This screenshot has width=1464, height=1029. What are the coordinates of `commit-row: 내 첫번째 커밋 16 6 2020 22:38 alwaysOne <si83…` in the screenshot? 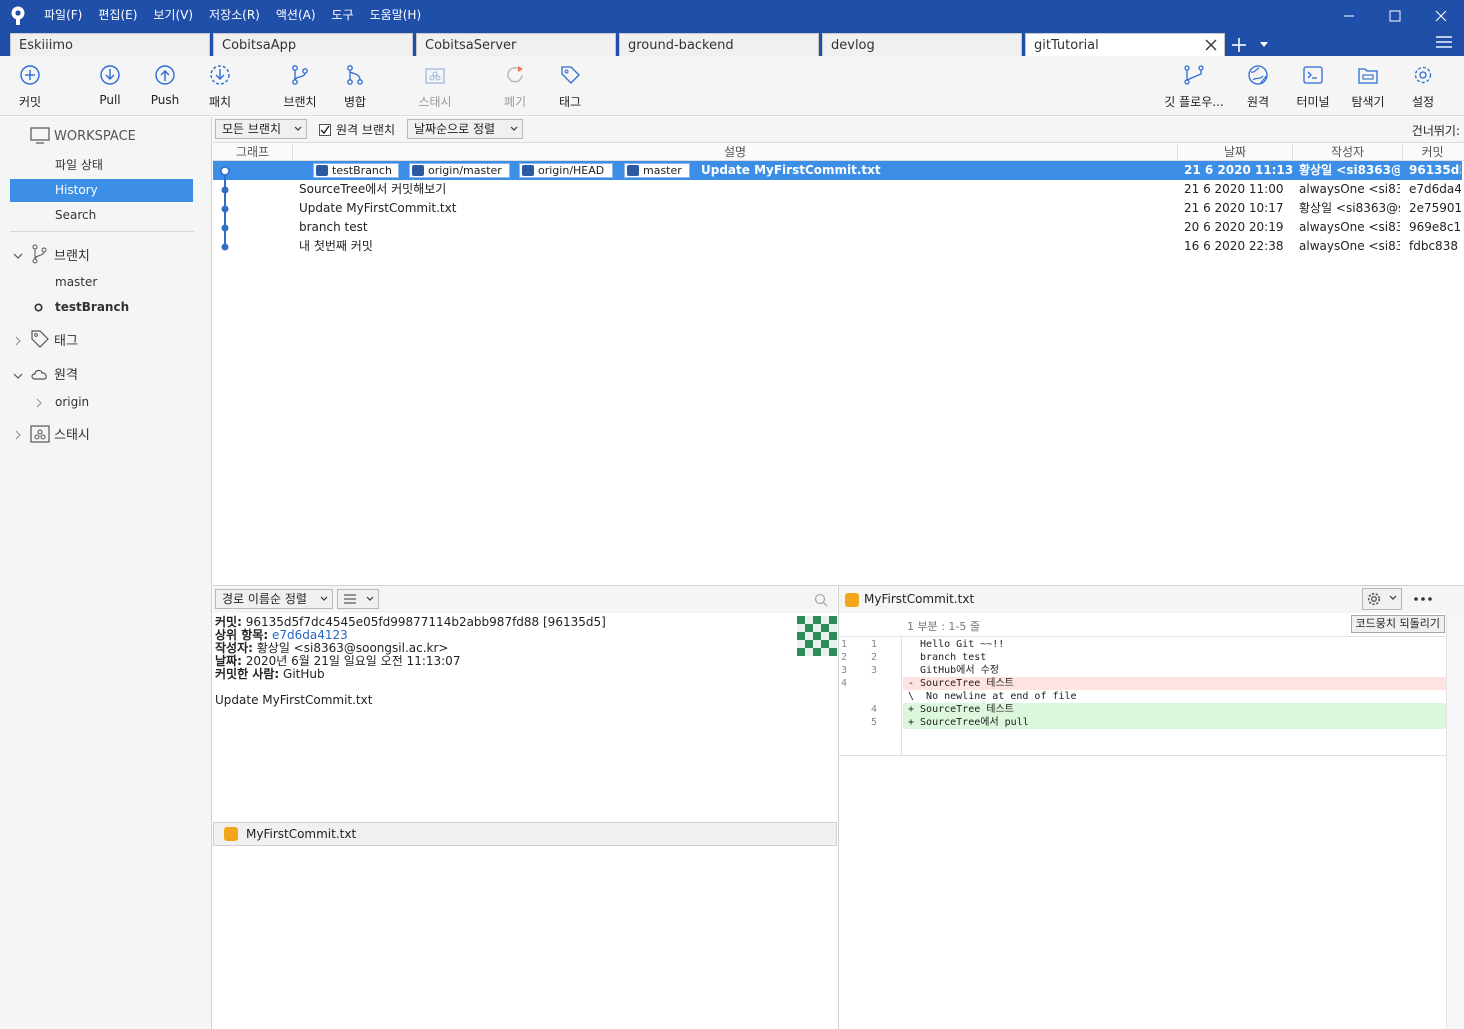 It's located at (837, 246).